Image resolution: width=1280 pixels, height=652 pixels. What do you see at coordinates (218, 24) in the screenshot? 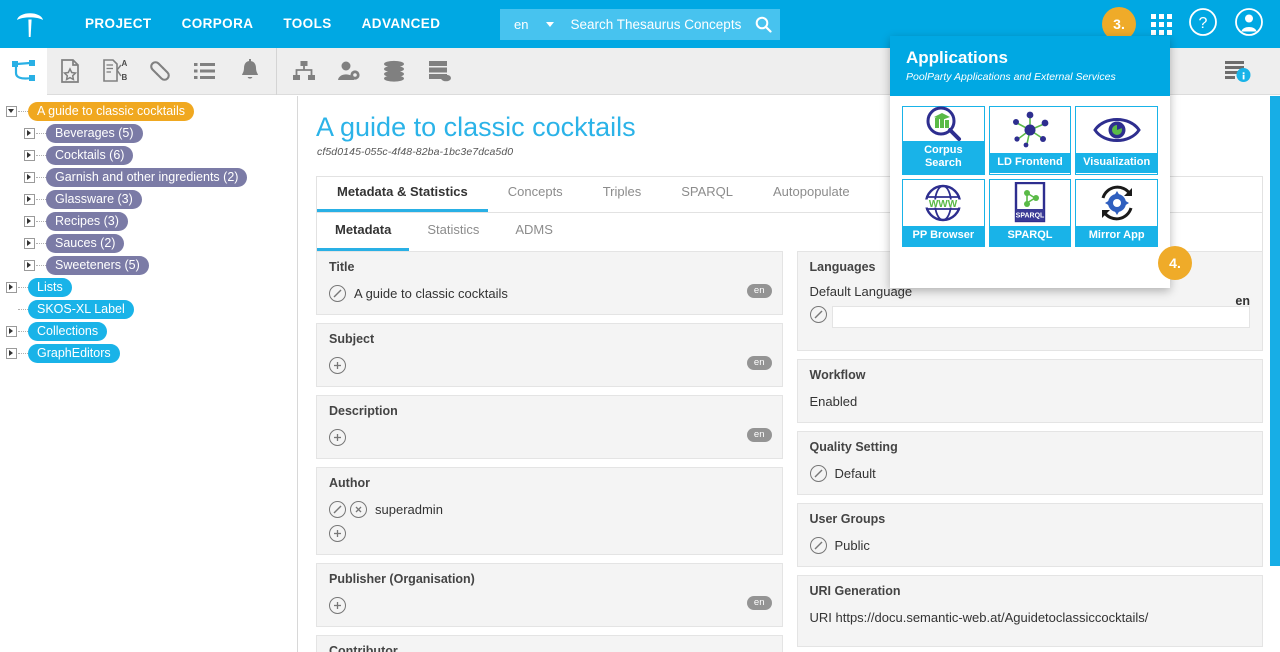
I see `nav-corpora: CORPORA` at bounding box center [218, 24].